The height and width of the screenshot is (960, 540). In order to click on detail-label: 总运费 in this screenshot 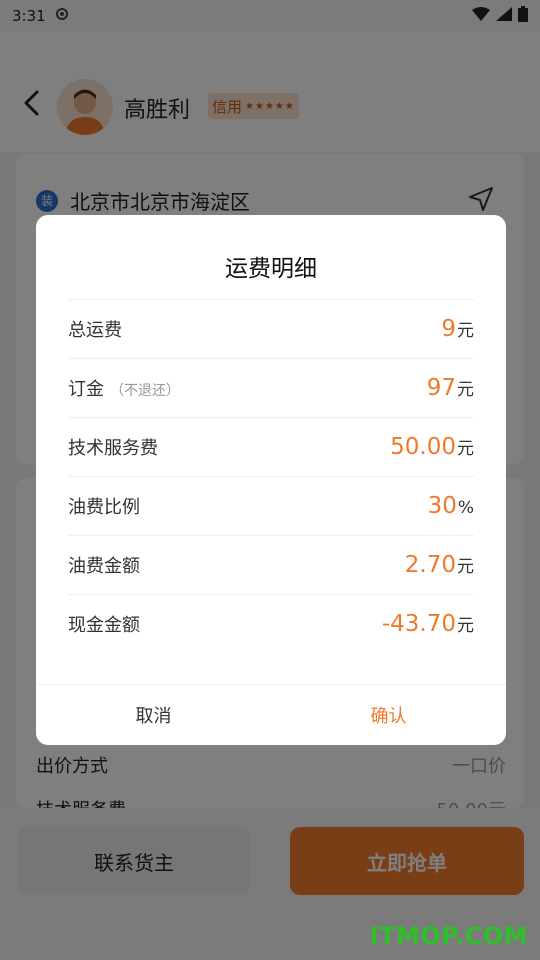, I will do `click(95, 330)`.